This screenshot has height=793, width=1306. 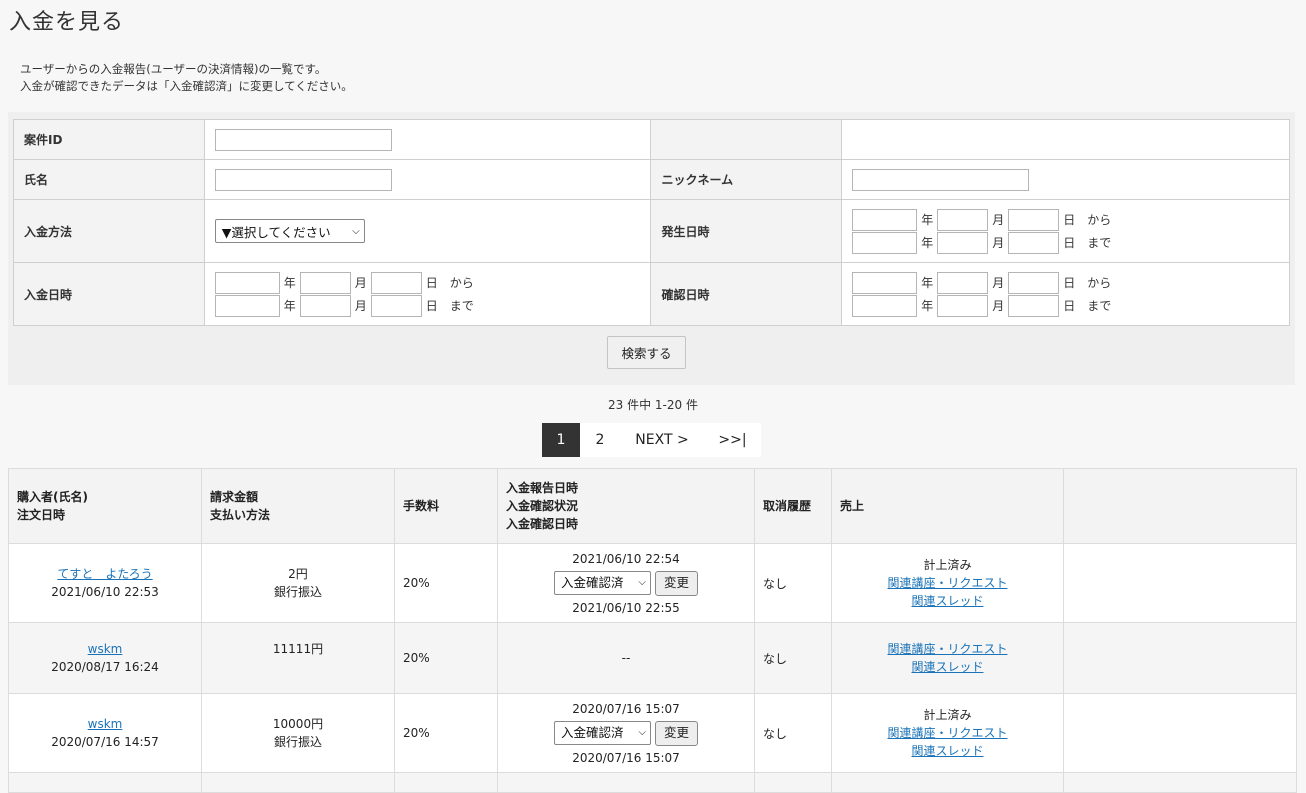 I want to click on order-date: 2020/07/16 14:57, so click(x=105, y=742).